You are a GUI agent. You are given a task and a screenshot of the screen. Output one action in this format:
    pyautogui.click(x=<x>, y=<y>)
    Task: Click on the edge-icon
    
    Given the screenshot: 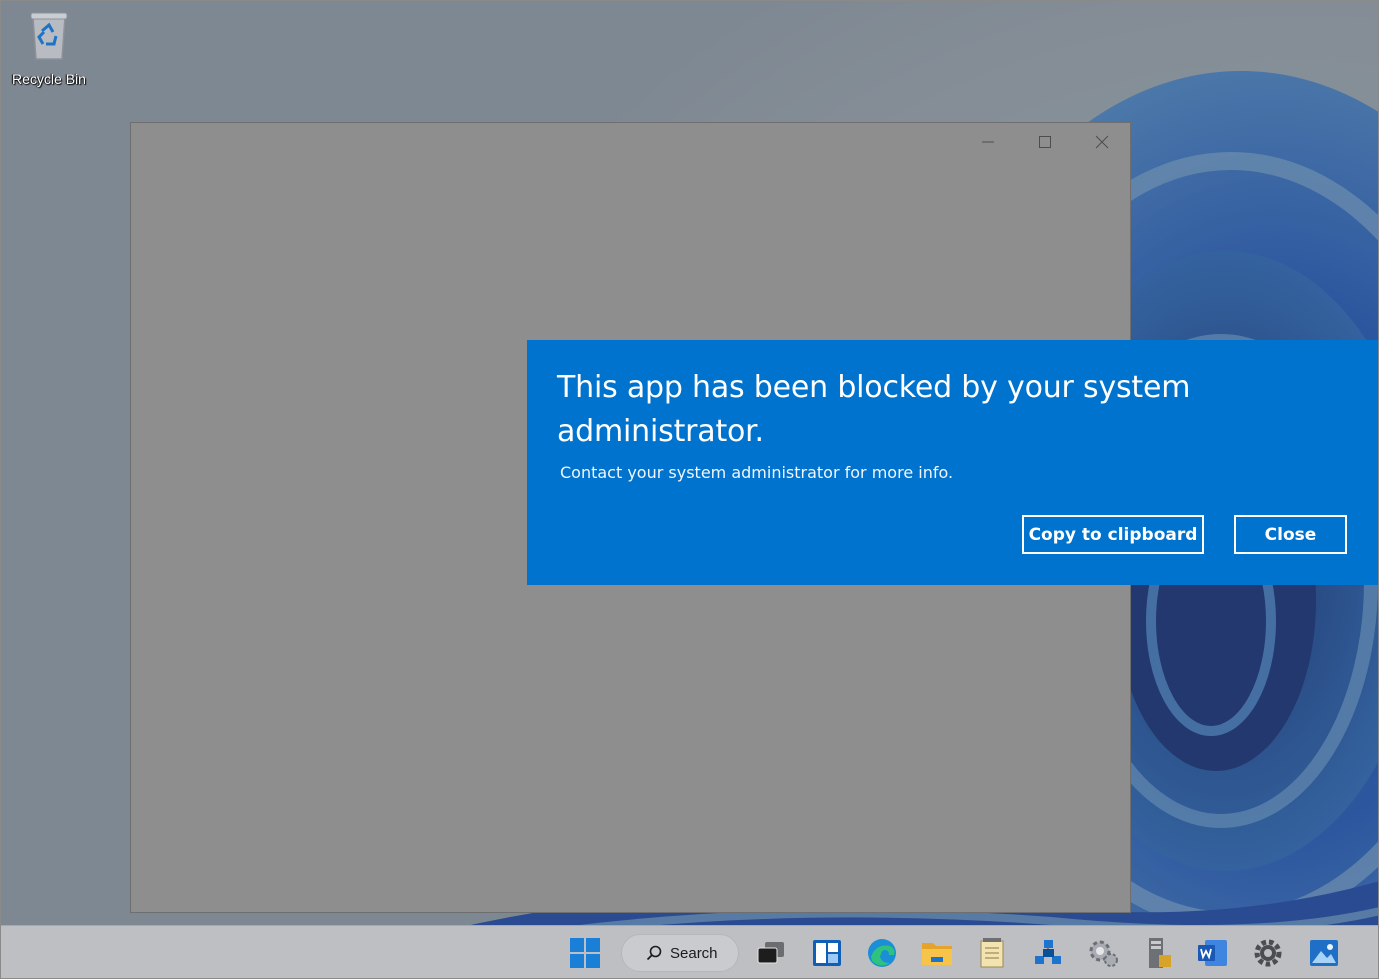 What is the action you would take?
    pyautogui.click(x=882, y=953)
    